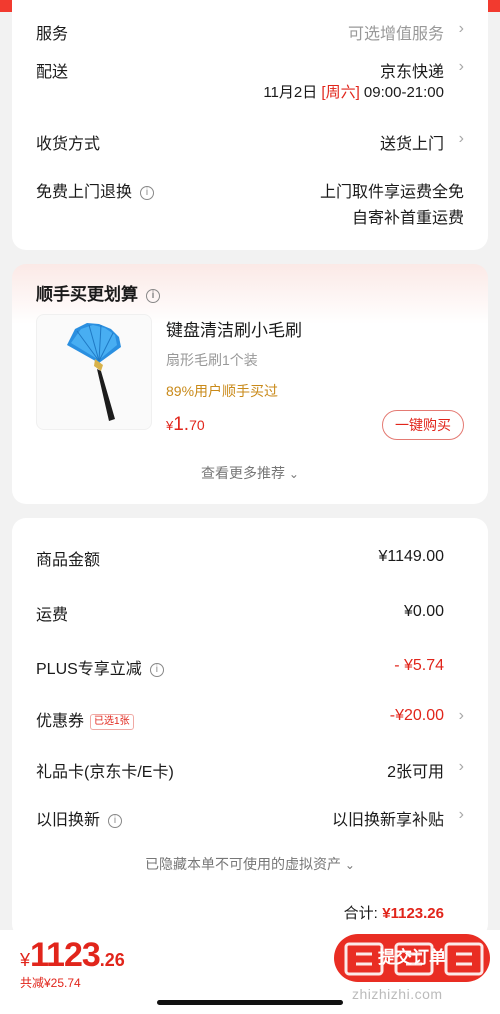 The width and height of the screenshot is (500, 1014). I want to click on subtotal-label: 合计:, so click(360, 913).